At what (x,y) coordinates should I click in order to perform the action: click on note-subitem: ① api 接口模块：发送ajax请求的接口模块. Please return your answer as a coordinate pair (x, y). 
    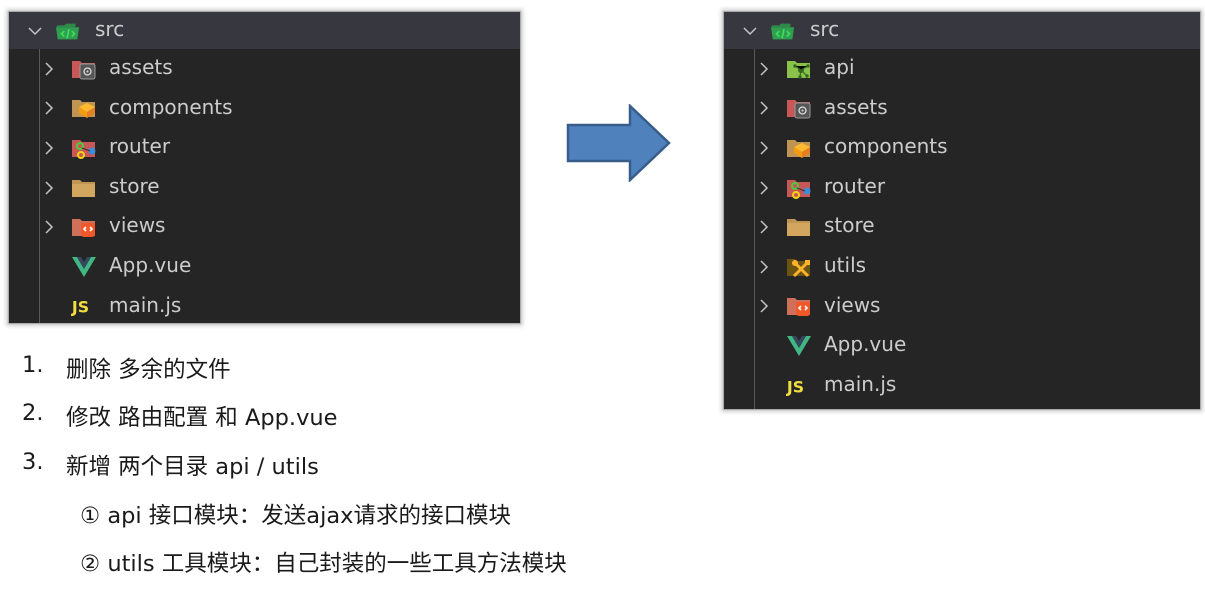
    Looking at the image, I should click on (295, 516).